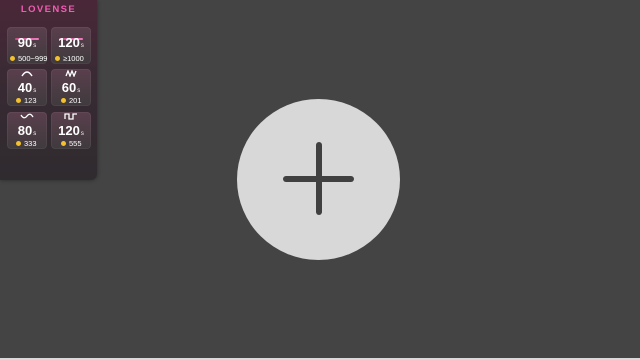  I want to click on level-duration: 80, so click(25, 130).